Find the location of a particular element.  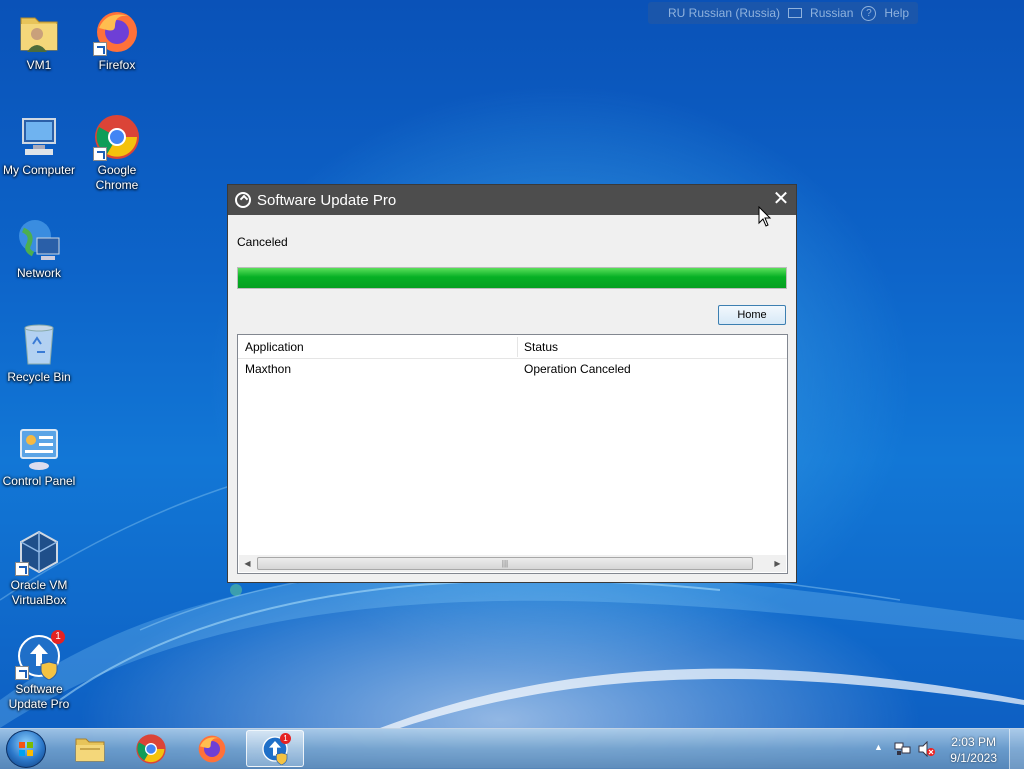

explorer-icon is located at coordinates (90, 749).